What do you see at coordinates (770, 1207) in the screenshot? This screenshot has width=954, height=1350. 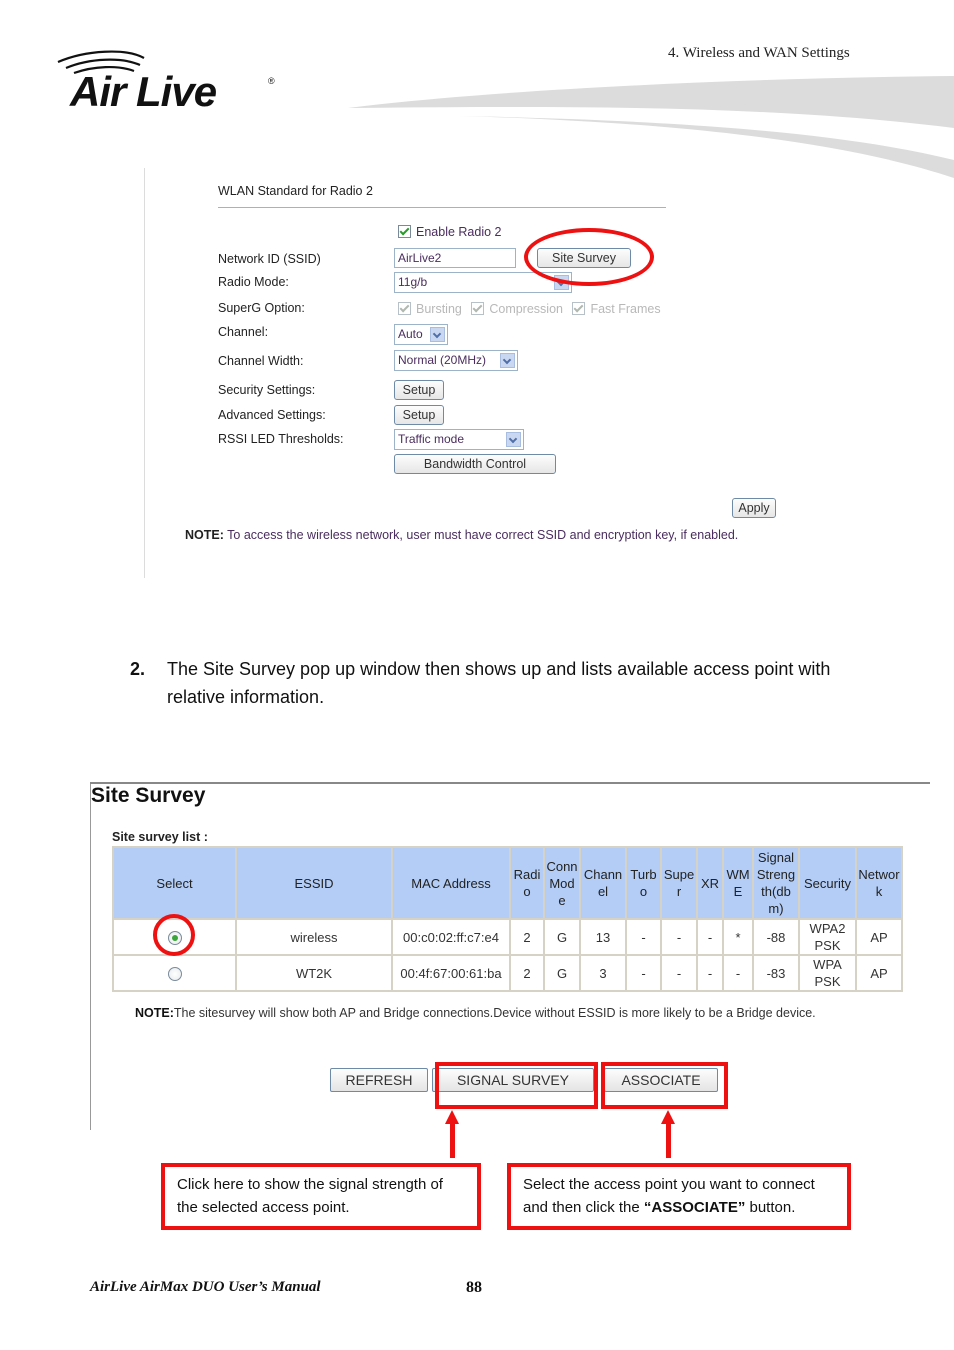 I see `callout-text: button.` at bounding box center [770, 1207].